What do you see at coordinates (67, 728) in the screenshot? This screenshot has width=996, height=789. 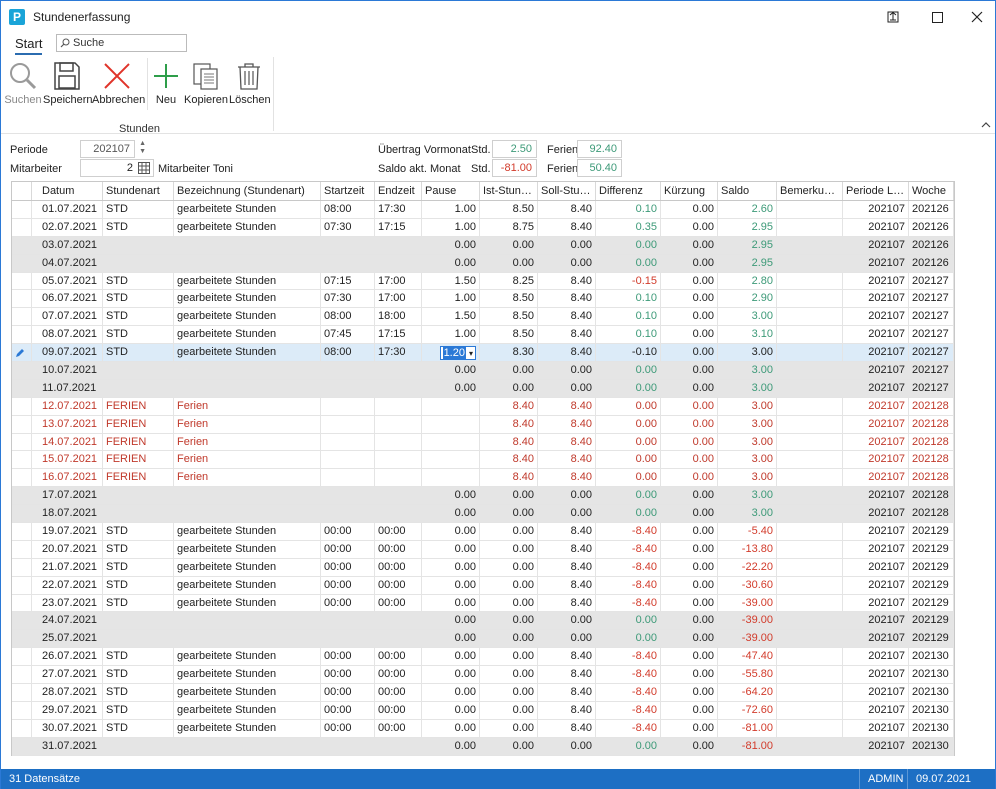 I see `cell-datum: 30.07.2021` at bounding box center [67, 728].